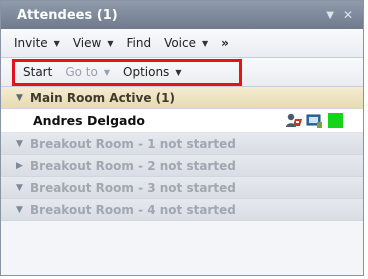 The width and height of the screenshot is (368, 279). I want to click on video-board-icon, so click(314, 121).